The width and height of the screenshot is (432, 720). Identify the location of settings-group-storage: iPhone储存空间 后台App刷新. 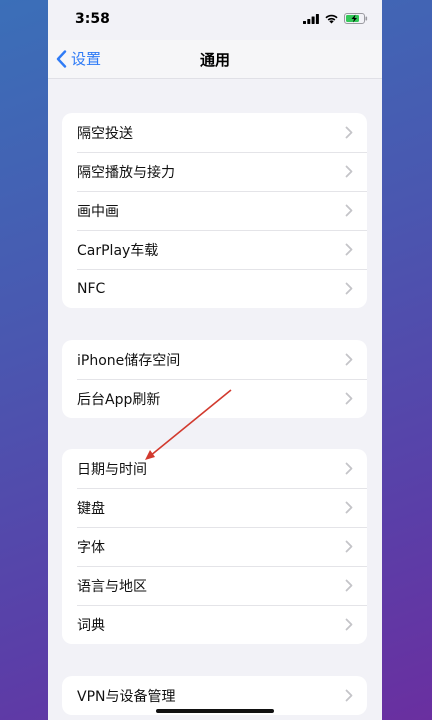
(214, 379).